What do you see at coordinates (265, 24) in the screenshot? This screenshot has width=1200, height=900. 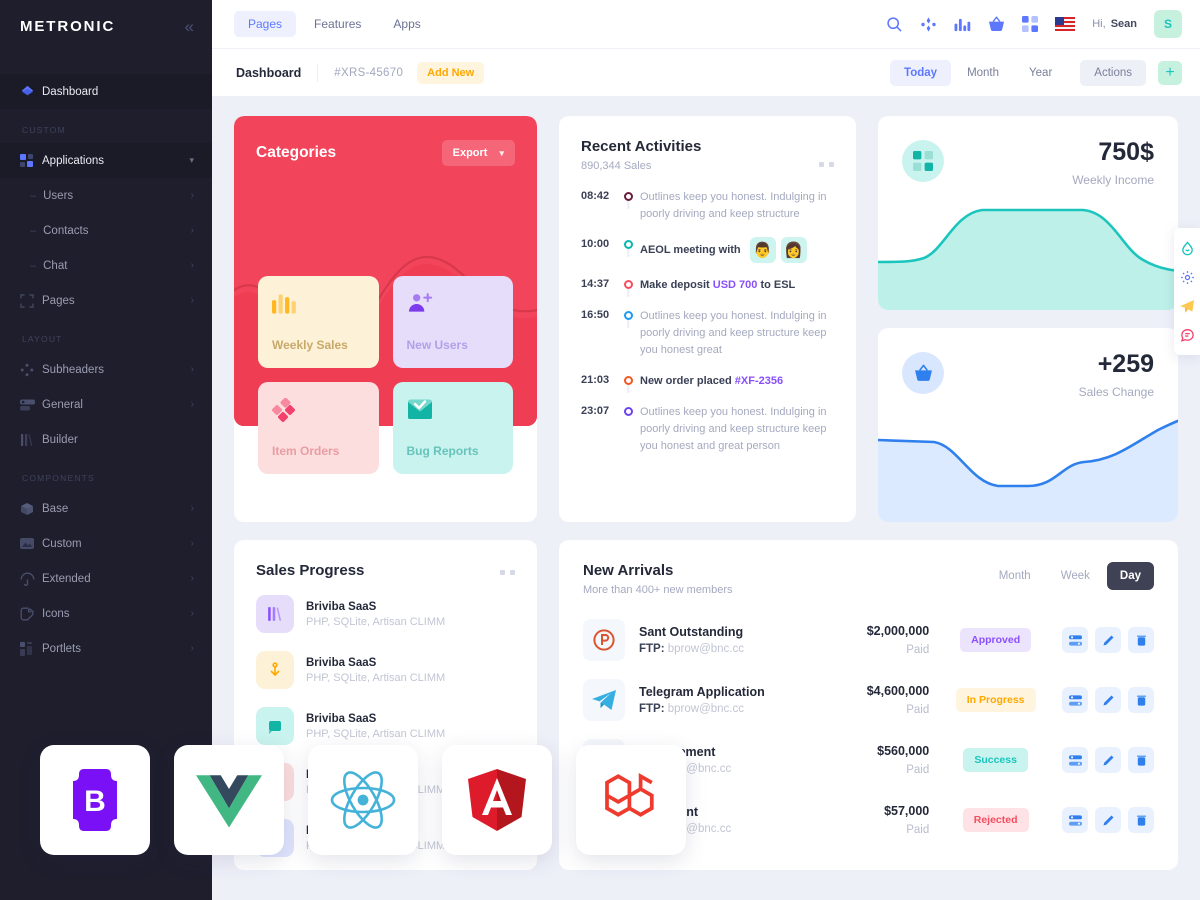 I see `tab-pages: Pages` at bounding box center [265, 24].